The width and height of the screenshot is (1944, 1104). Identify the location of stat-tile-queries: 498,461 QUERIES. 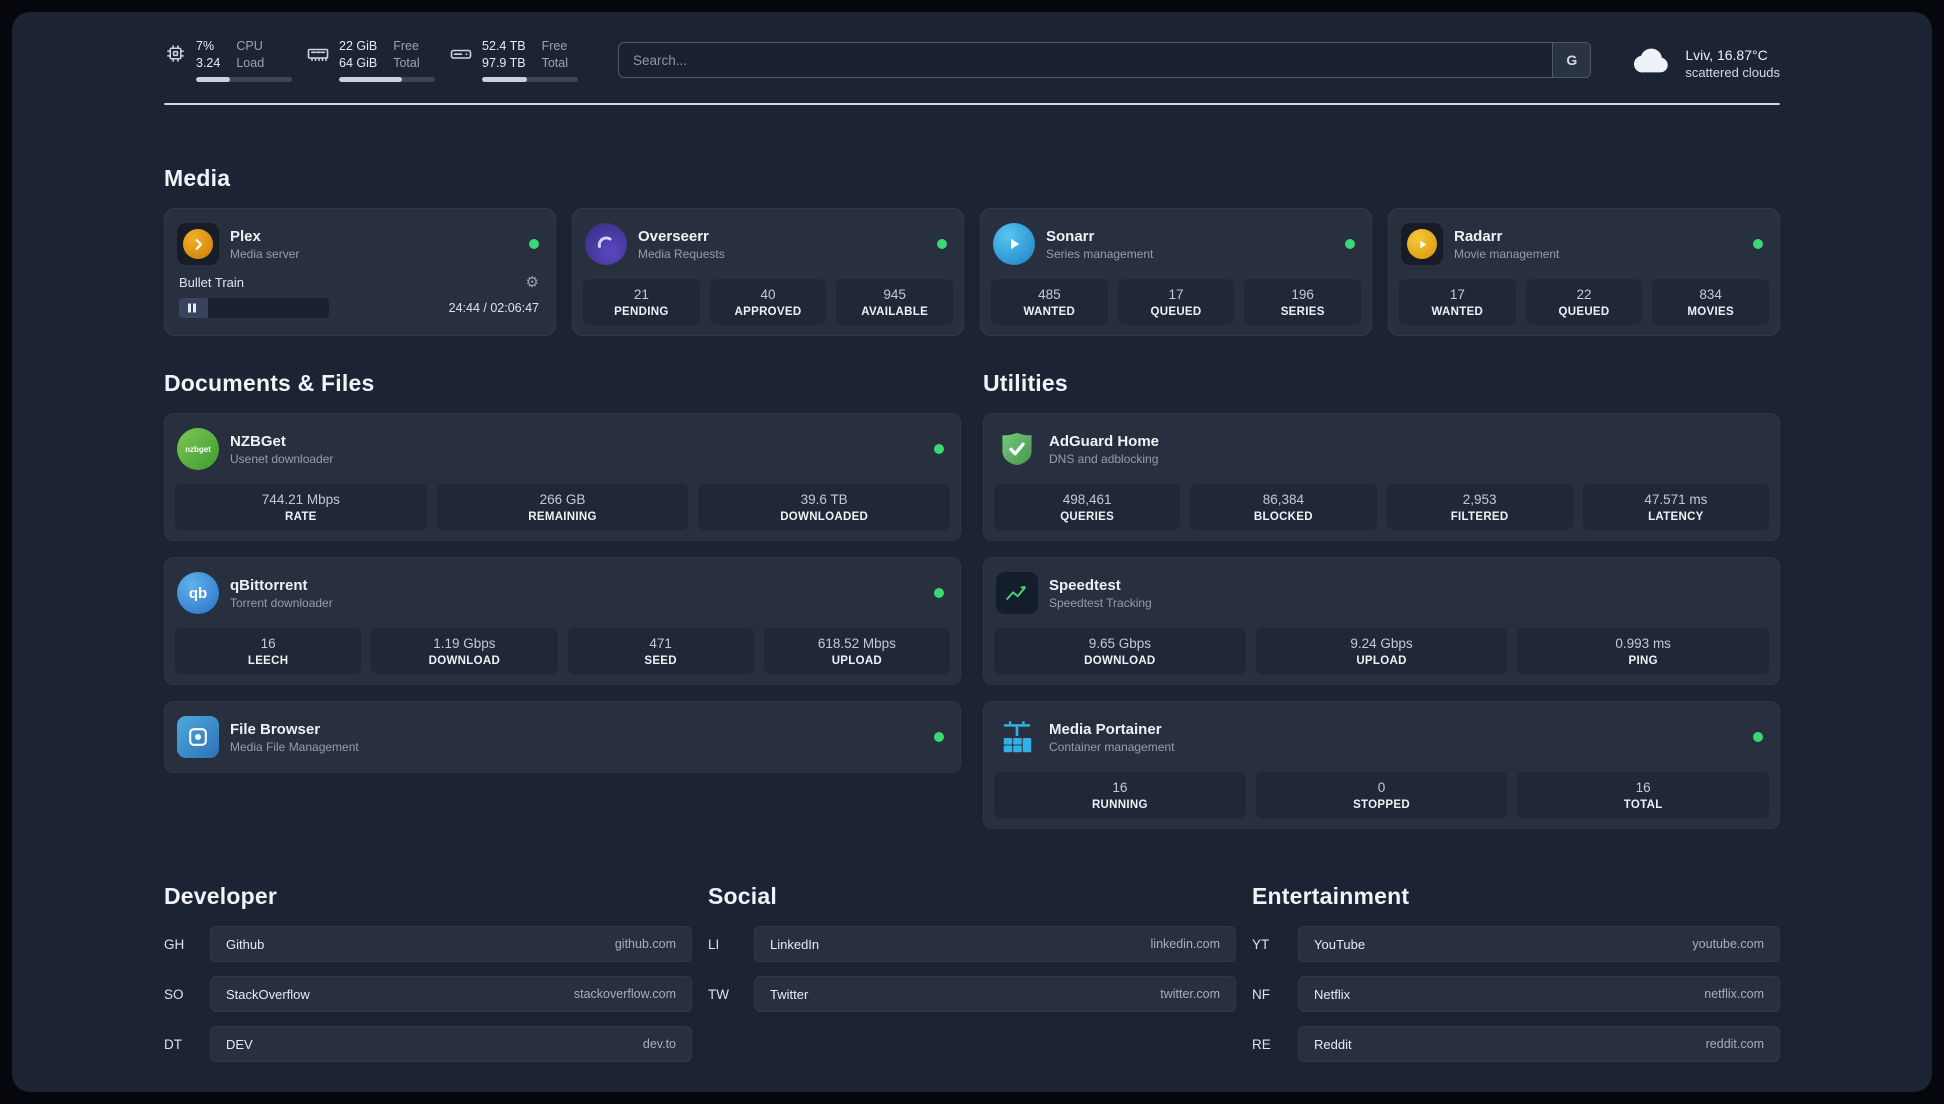
(1087, 507).